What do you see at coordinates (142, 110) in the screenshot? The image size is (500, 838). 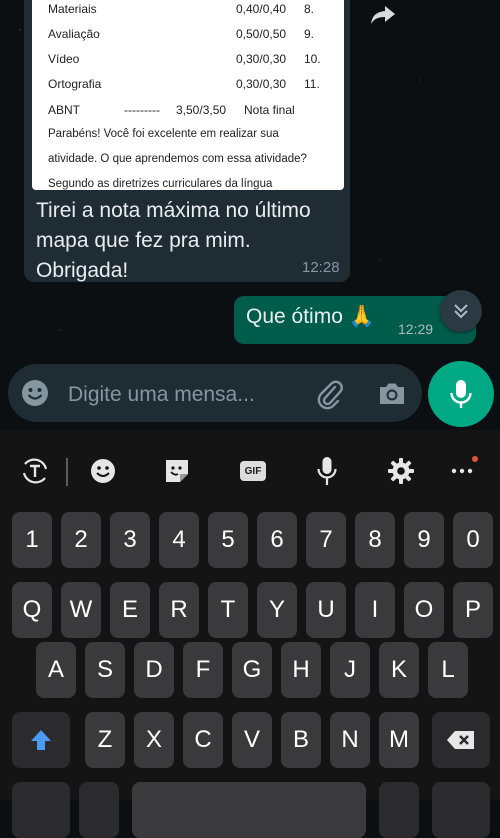 I see `doc-dashes: ---------` at bounding box center [142, 110].